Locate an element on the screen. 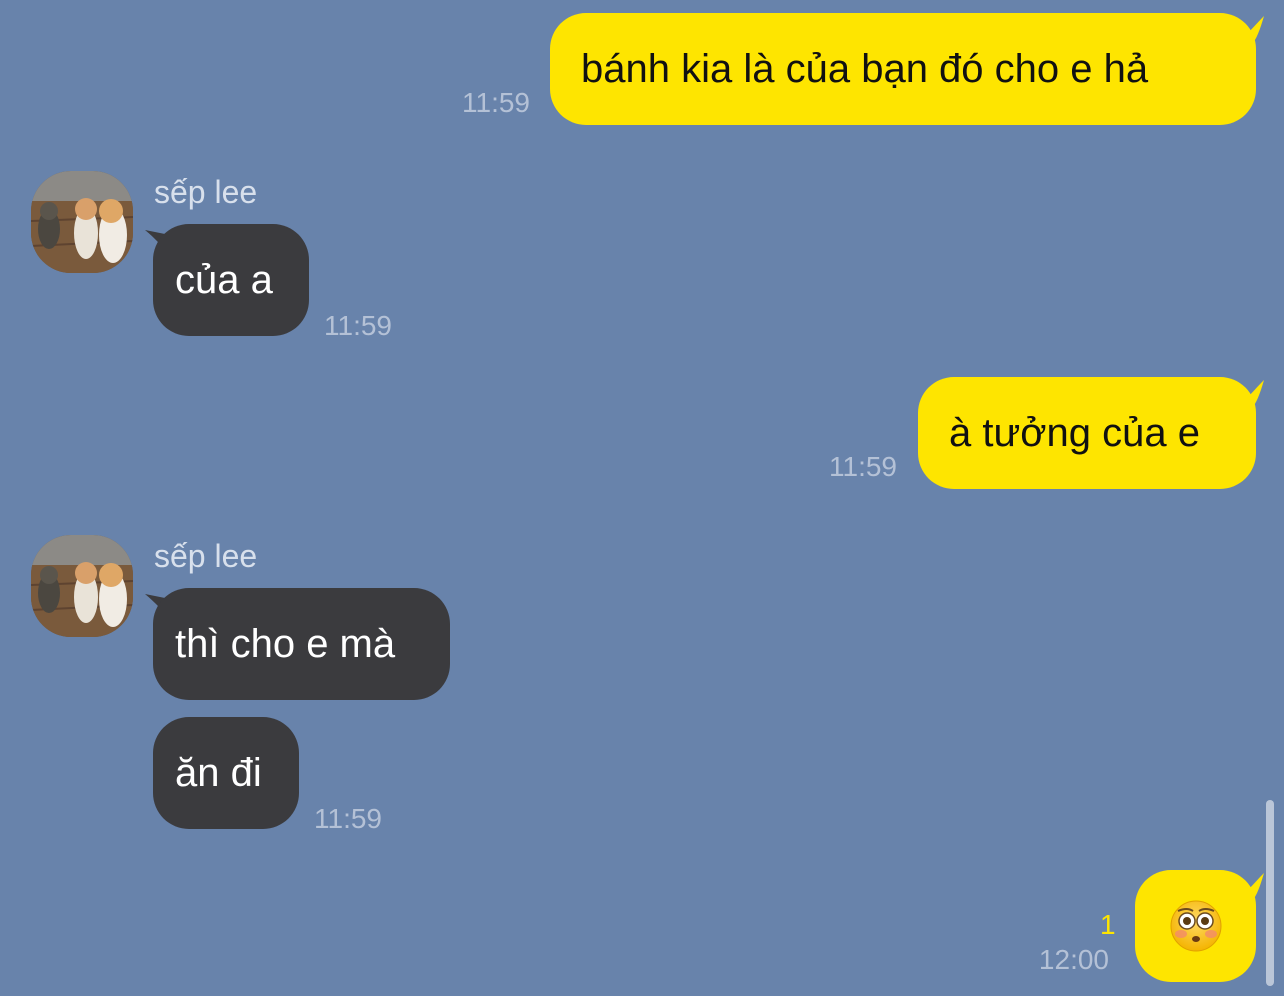  unread-count: 1 is located at coordinates (1108, 924).